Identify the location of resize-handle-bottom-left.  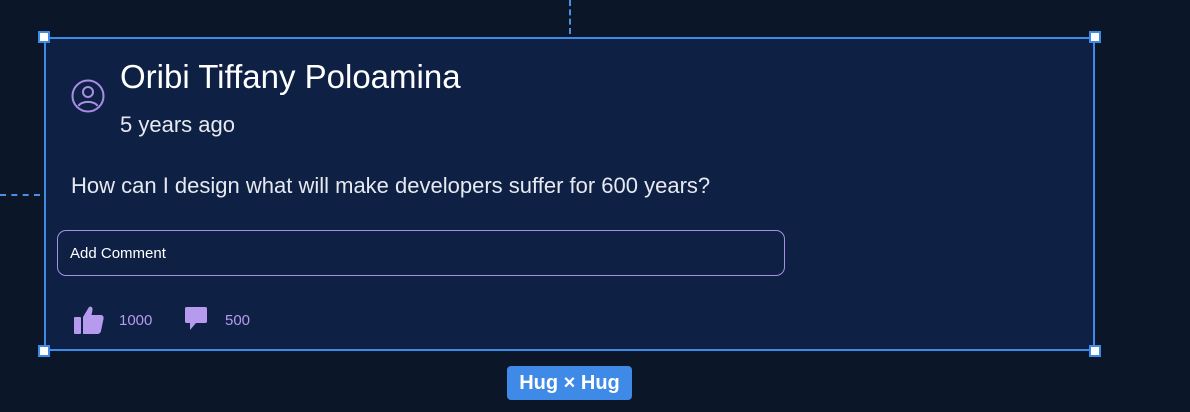
(44, 351).